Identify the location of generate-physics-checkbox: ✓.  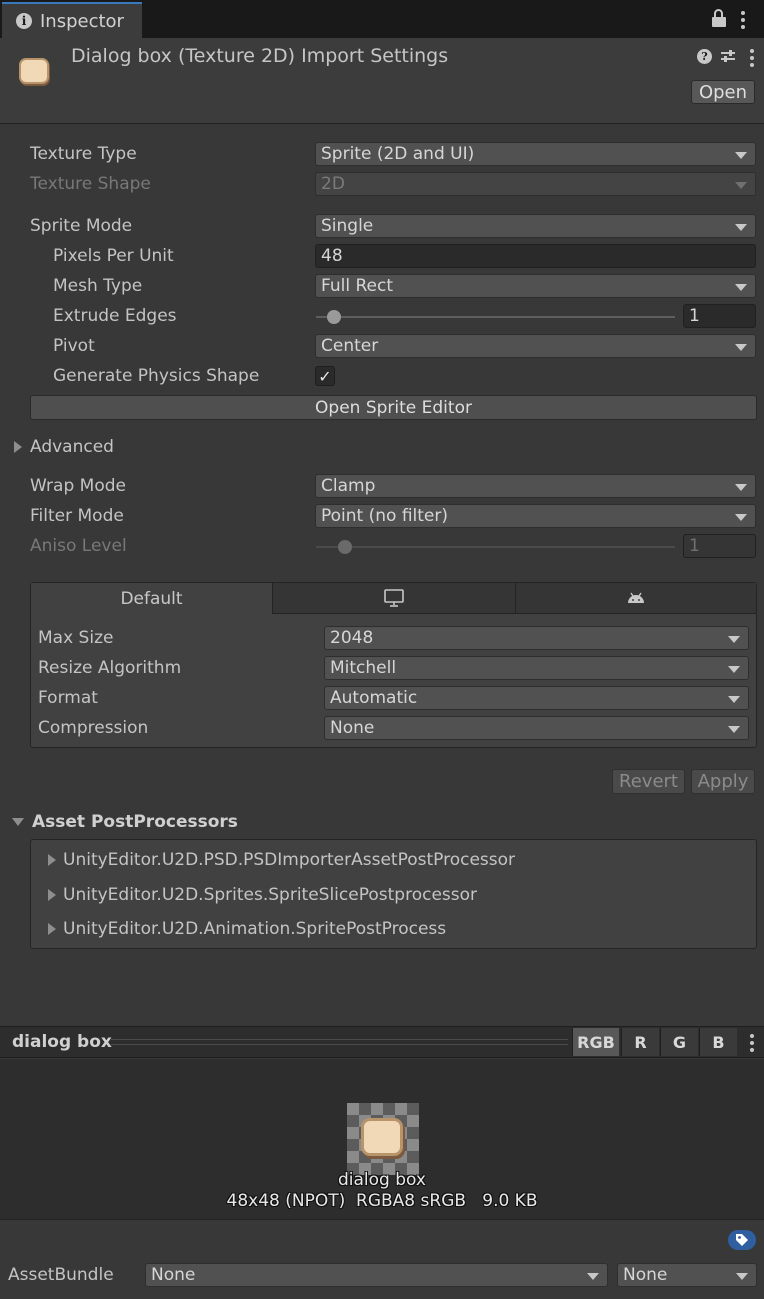
(325, 376).